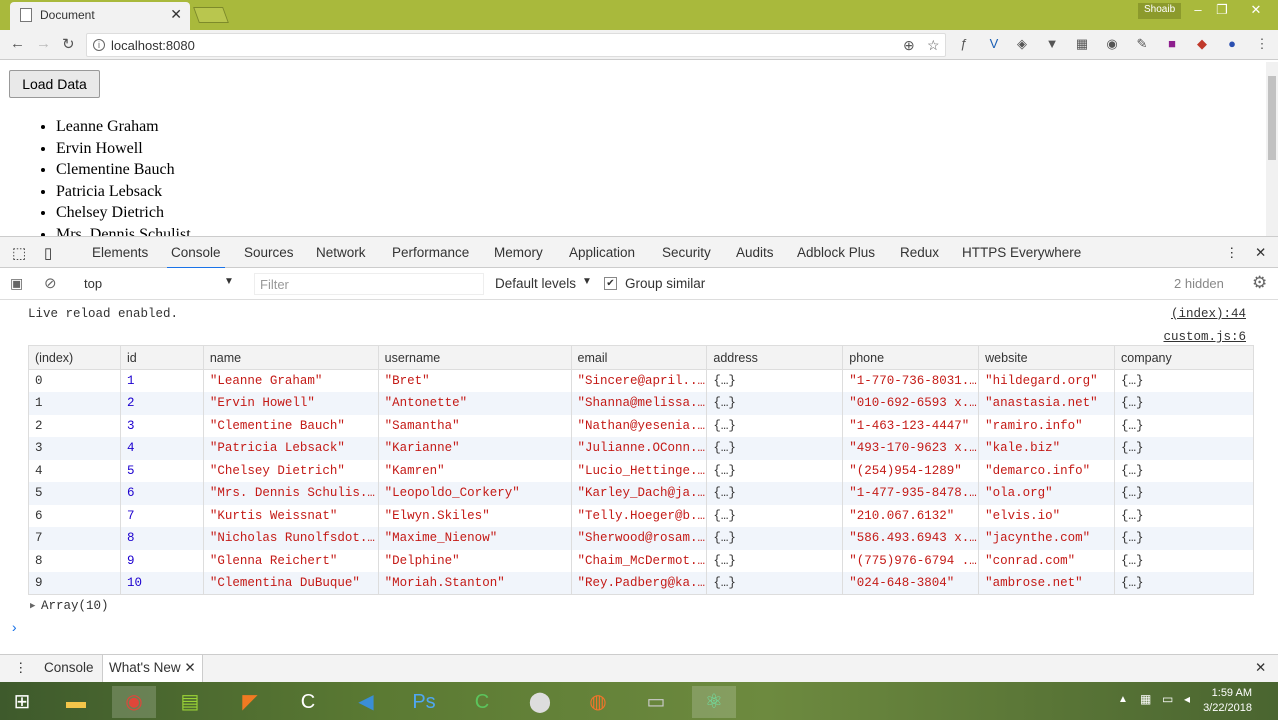 This screenshot has width=1278, height=720. What do you see at coordinates (775, 357) in the screenshot?
I see `column-header: address` at bounding box center [775, 357].